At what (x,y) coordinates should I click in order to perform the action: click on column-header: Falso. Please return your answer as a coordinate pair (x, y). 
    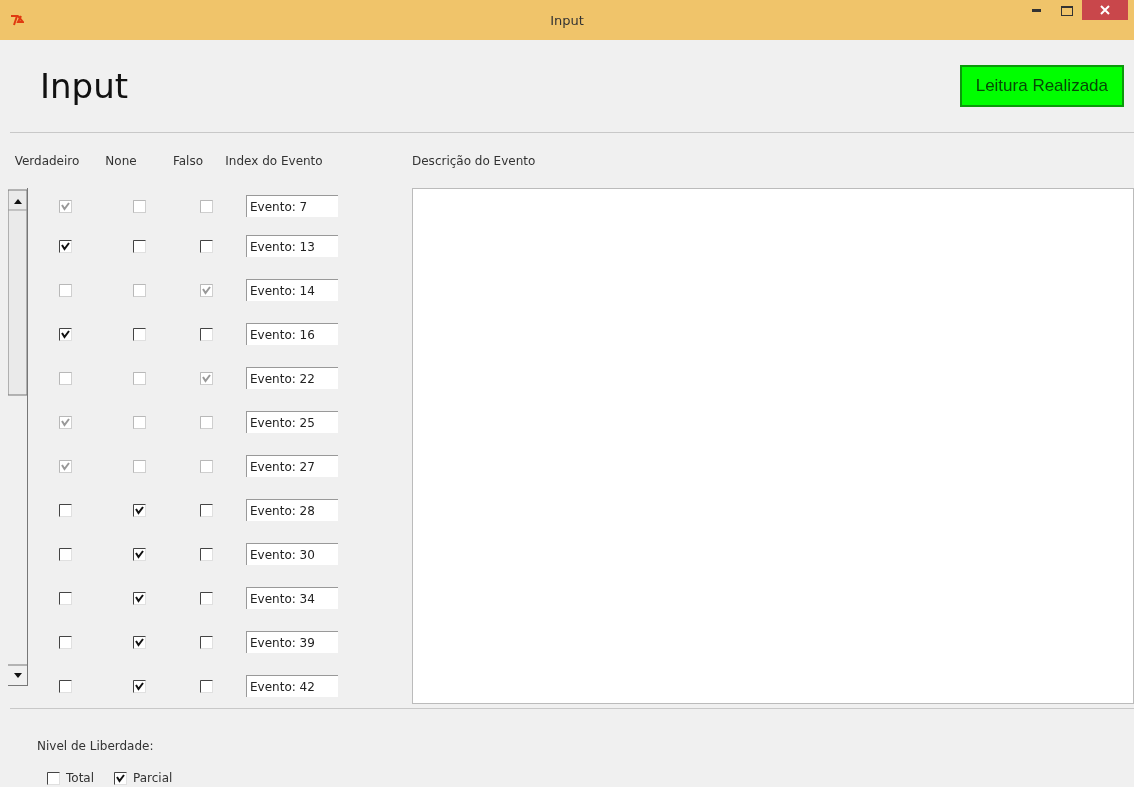
    Looking at the image, I should click on (188, 160).